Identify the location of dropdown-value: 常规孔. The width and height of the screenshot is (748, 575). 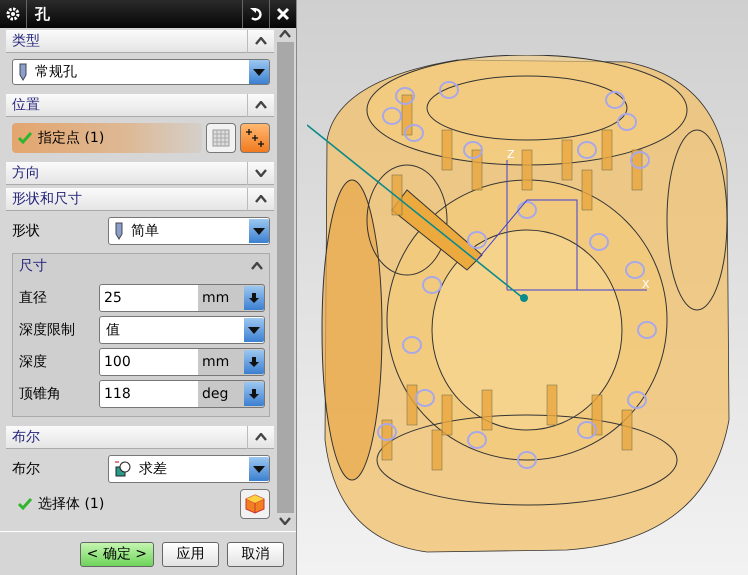
(56, 72).